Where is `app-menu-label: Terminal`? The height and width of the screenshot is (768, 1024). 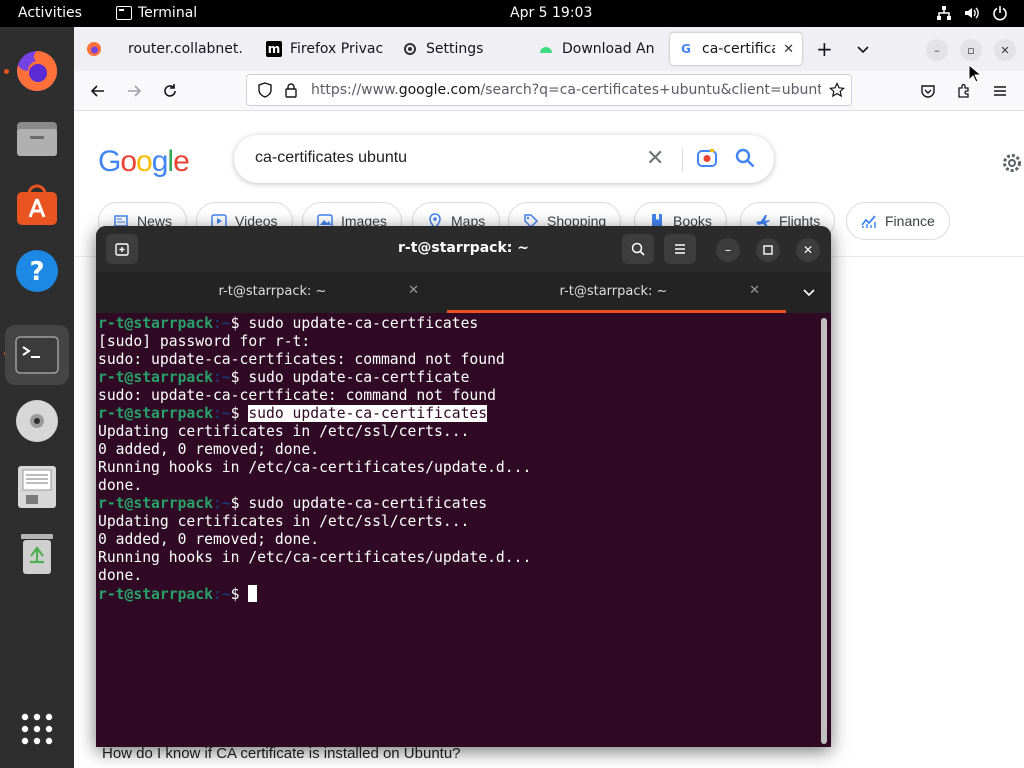
app-menu-label: Terminal is located at coordinates (168, 13).